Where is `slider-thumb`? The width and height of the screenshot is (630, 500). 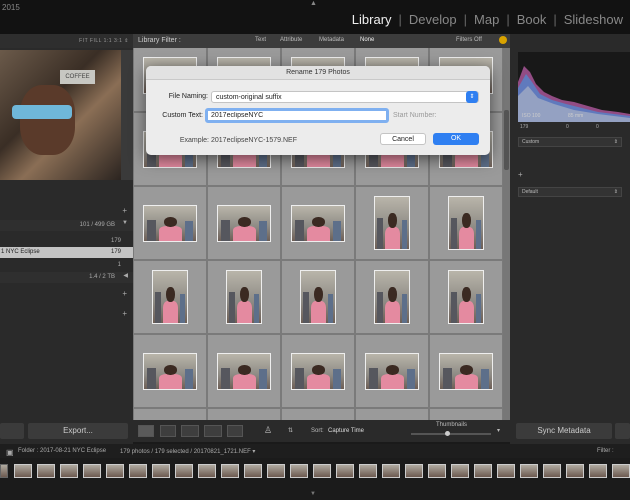 slider-thumb is located at coordinates (447, 433).